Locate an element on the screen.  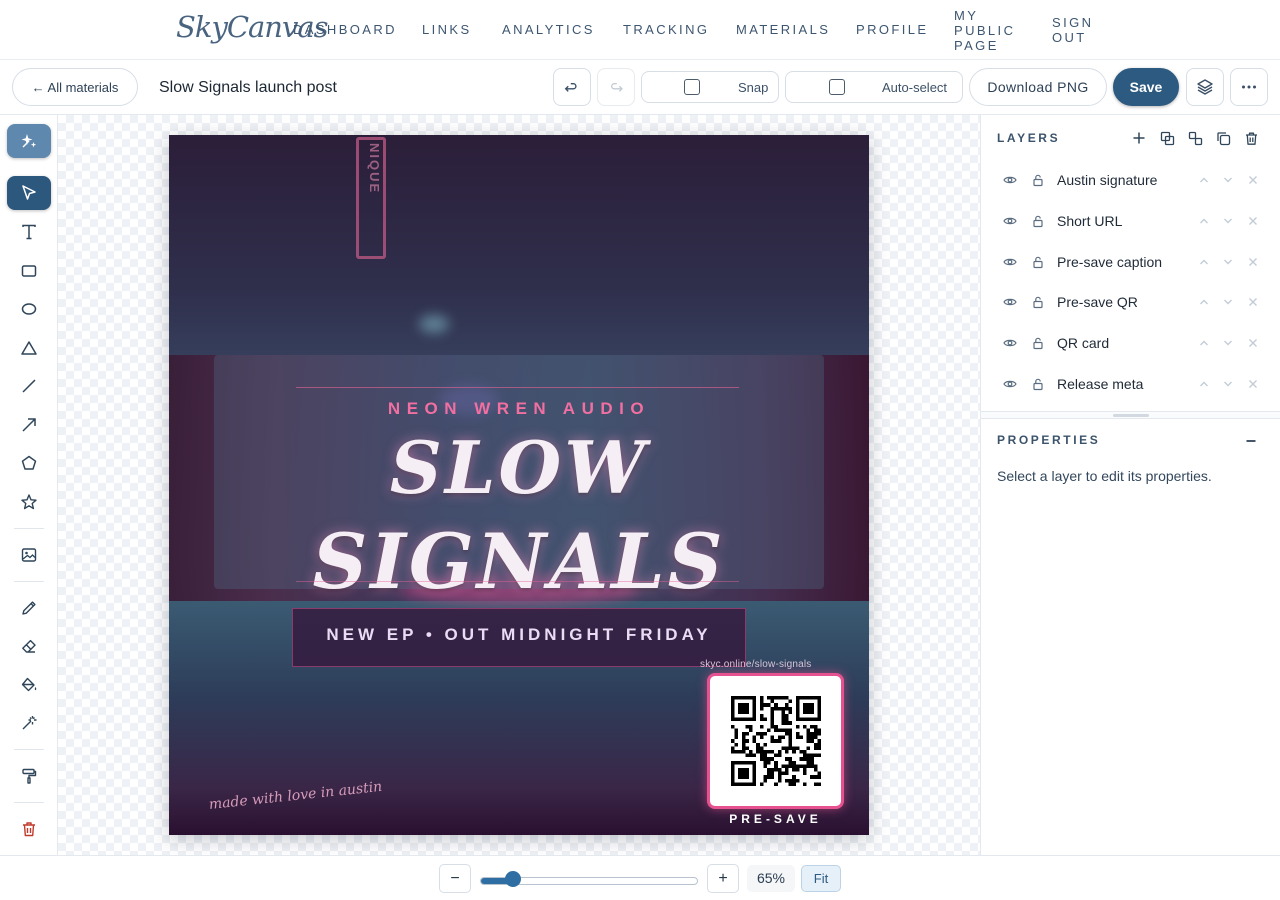
layers-panel-button is located at coordinates (1205, 87).